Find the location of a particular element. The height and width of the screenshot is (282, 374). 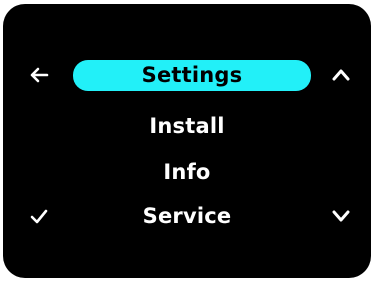

menu-item-install: Install is located at coordinates (187, 126).